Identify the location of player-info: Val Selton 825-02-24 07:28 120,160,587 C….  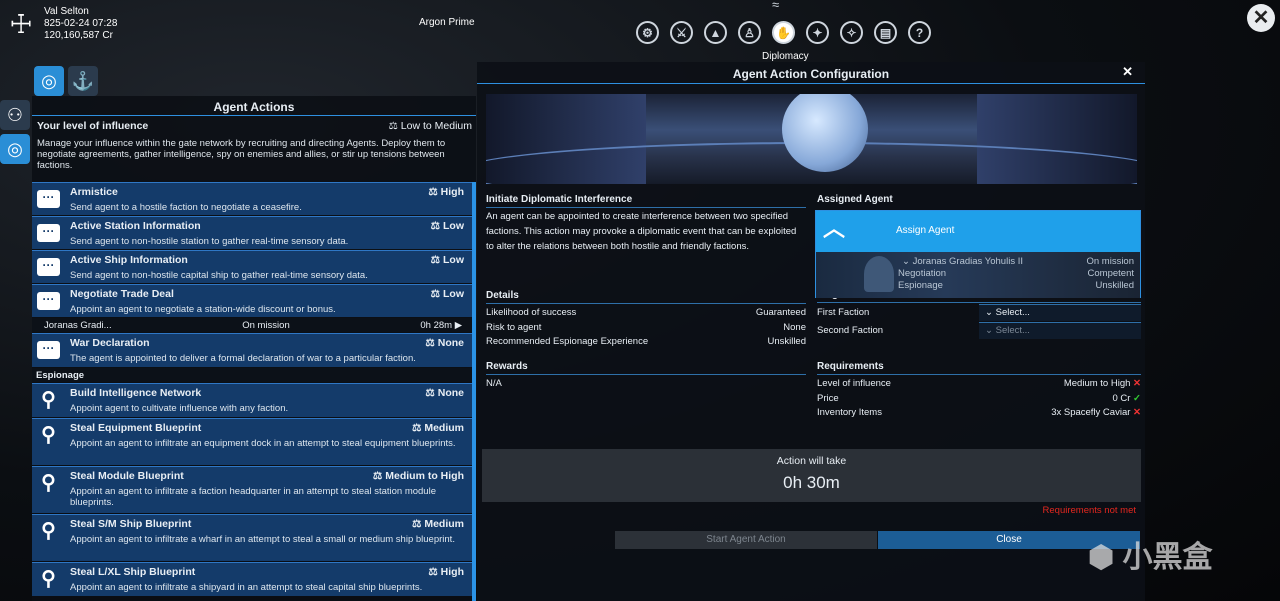
(80, 24).